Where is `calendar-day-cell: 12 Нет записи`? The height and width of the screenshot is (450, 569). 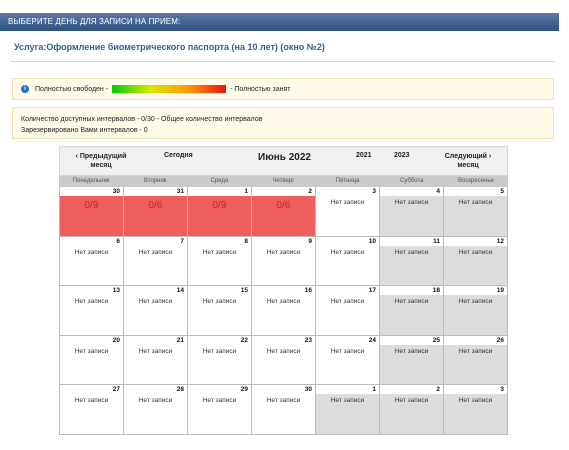
calendar-day-cell: 12 Нет записи is located at coordinates (476, 261).